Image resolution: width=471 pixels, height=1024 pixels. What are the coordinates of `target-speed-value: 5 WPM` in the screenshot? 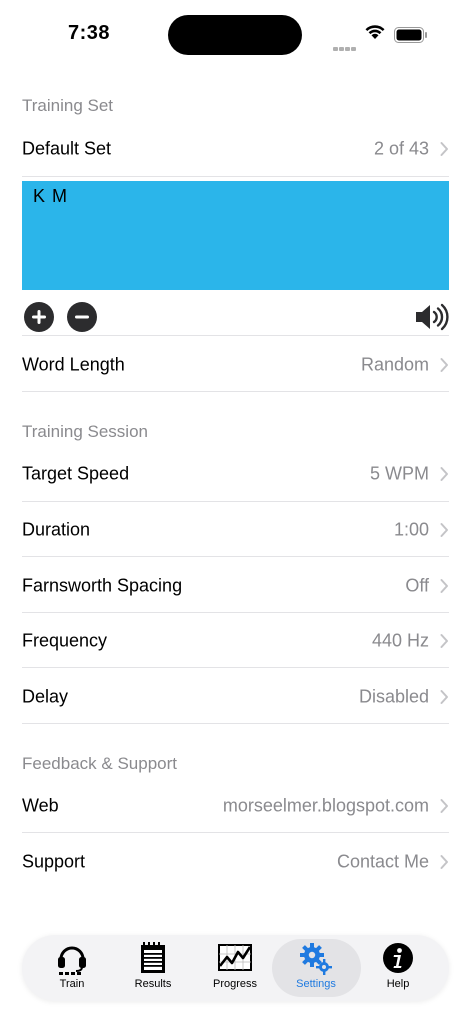 It's located at (399, 473).